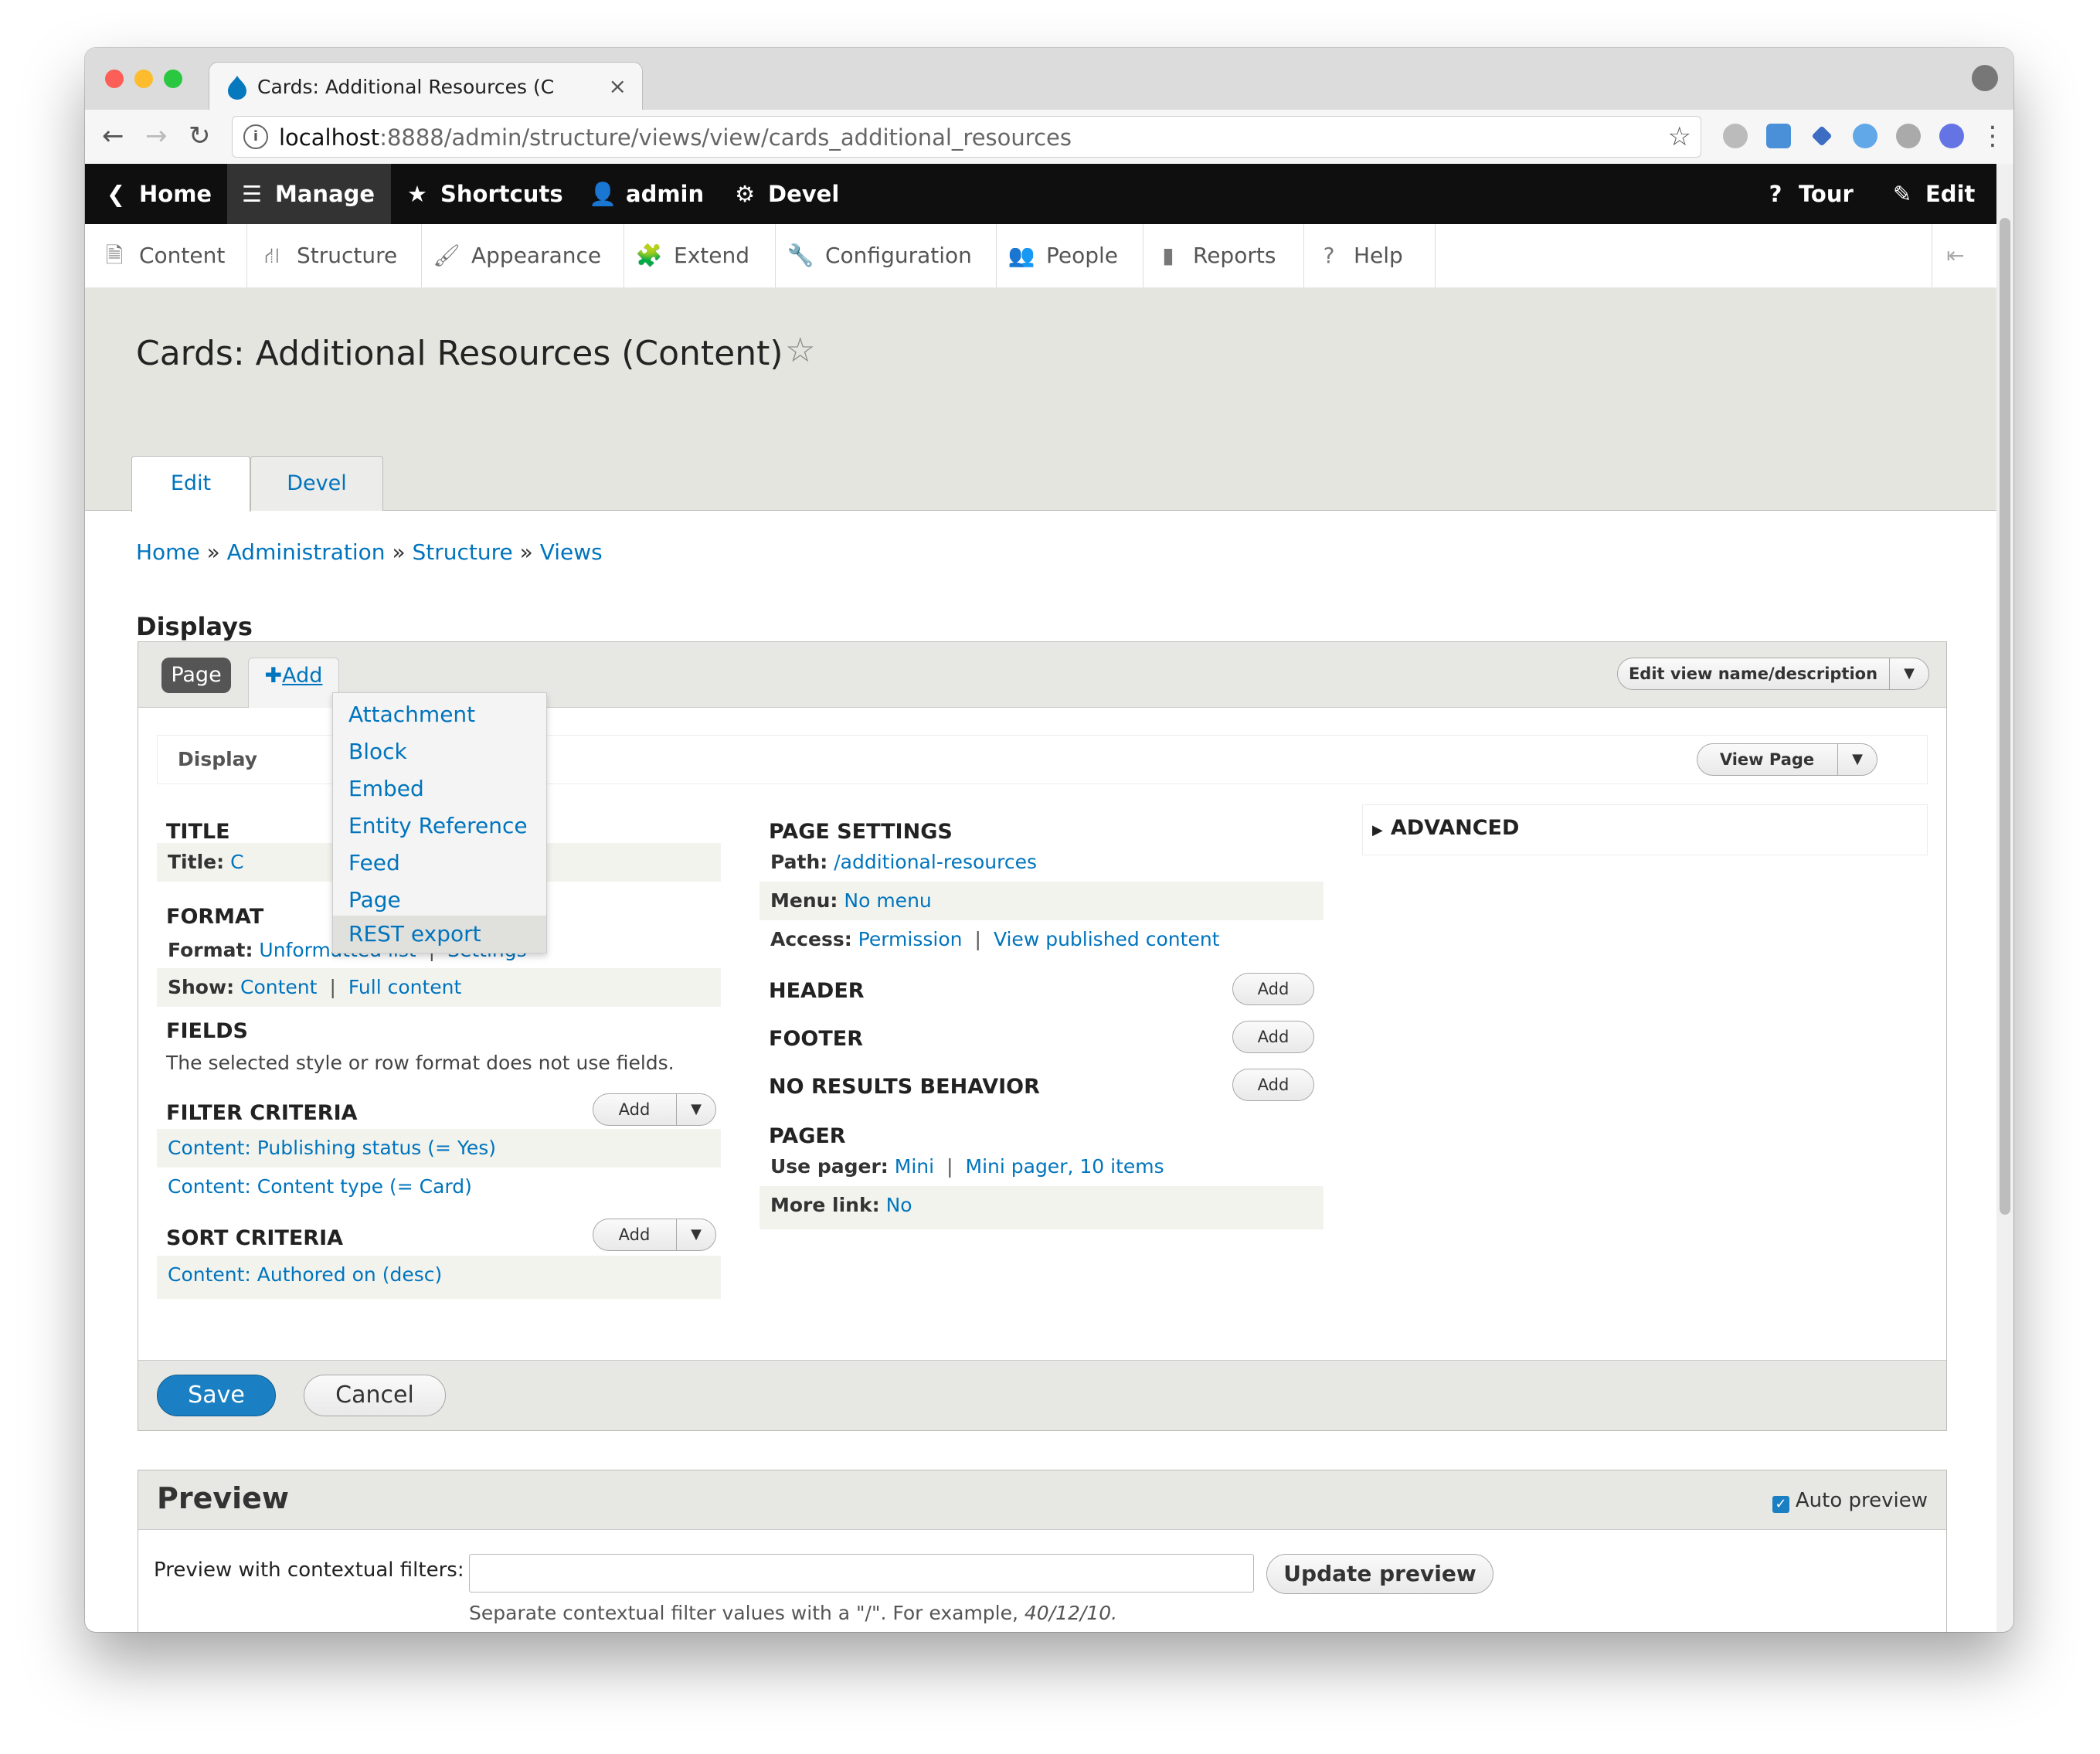 The width and height of the screenshot is (2100, 1754). I want to click on breadcrumb-views: Views, so click(571, 552).